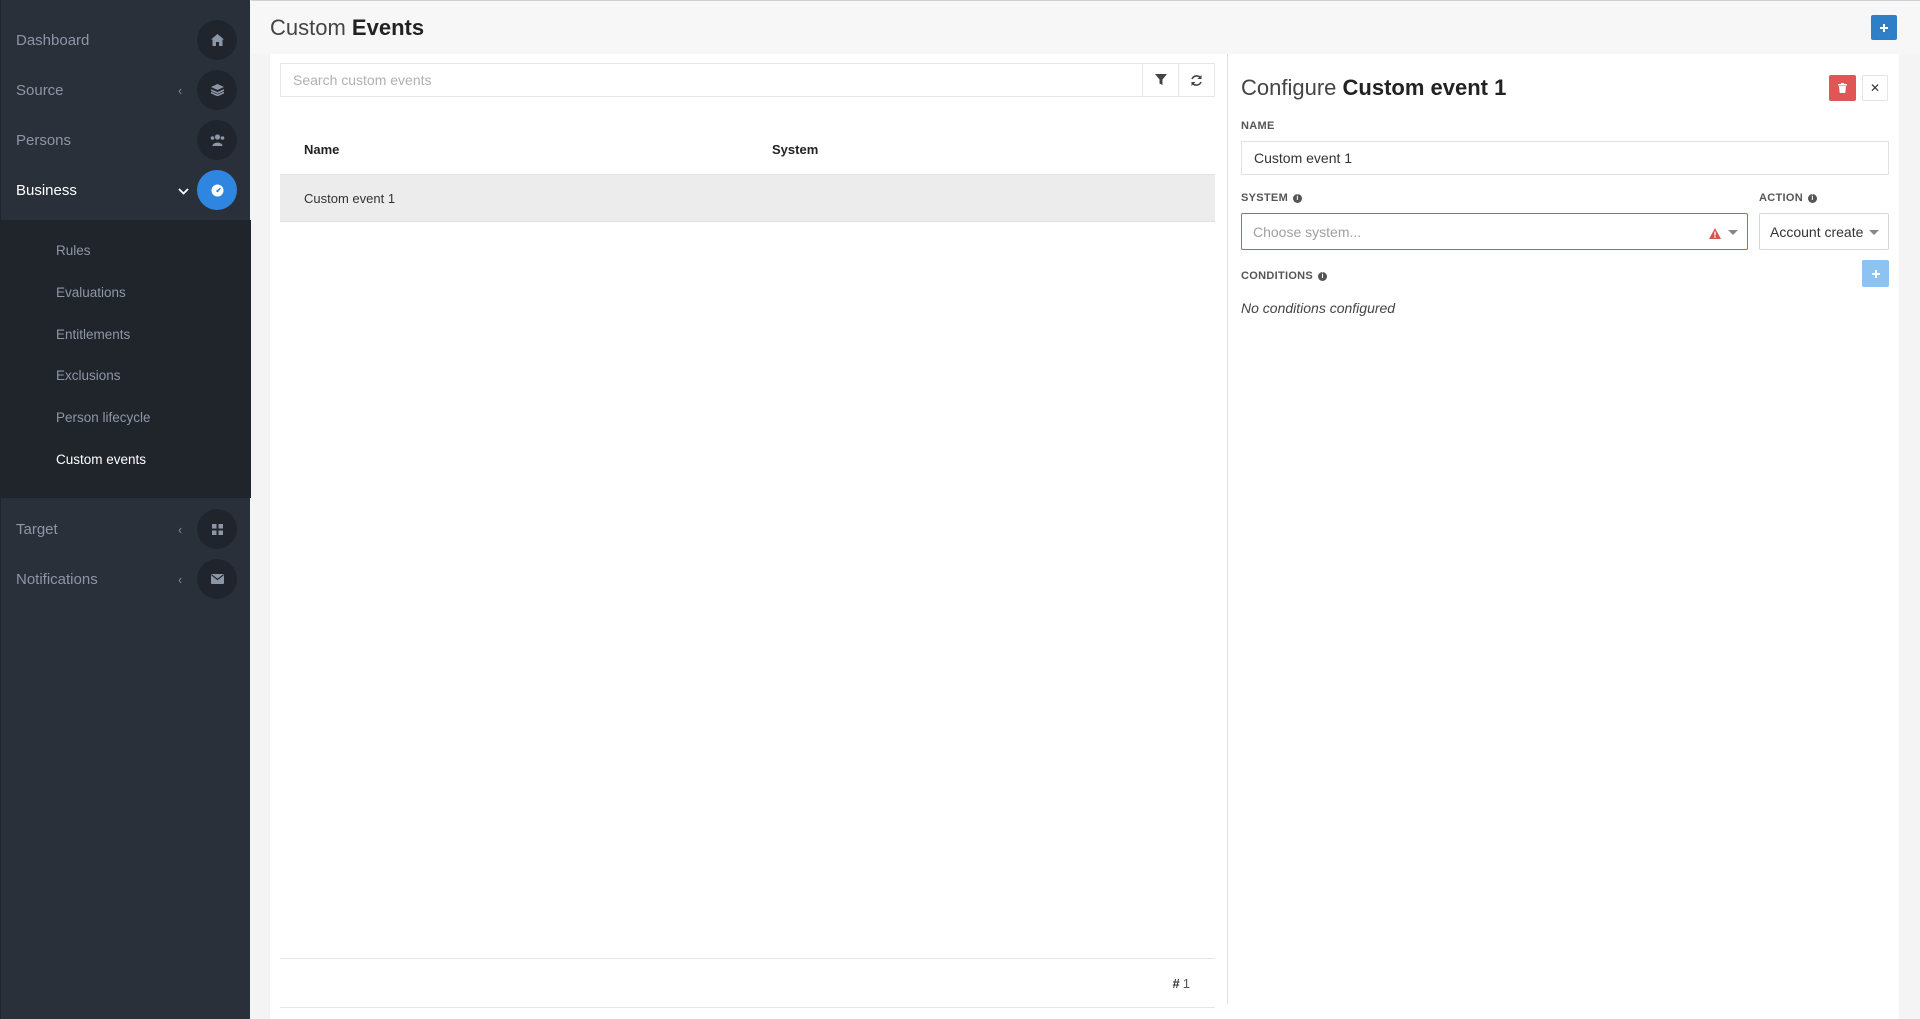  What do you see at coordinates (1817, 232) in the screenshot?
I see `action-select-value: Account create` at bounding box center [1817, 232].